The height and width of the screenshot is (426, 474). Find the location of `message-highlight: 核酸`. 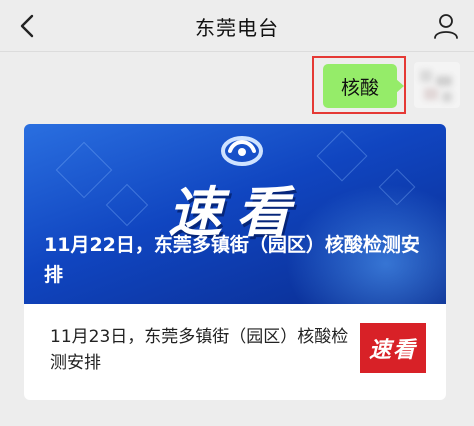

message-highlight: 核酸 is located at coordinates (359, 85).